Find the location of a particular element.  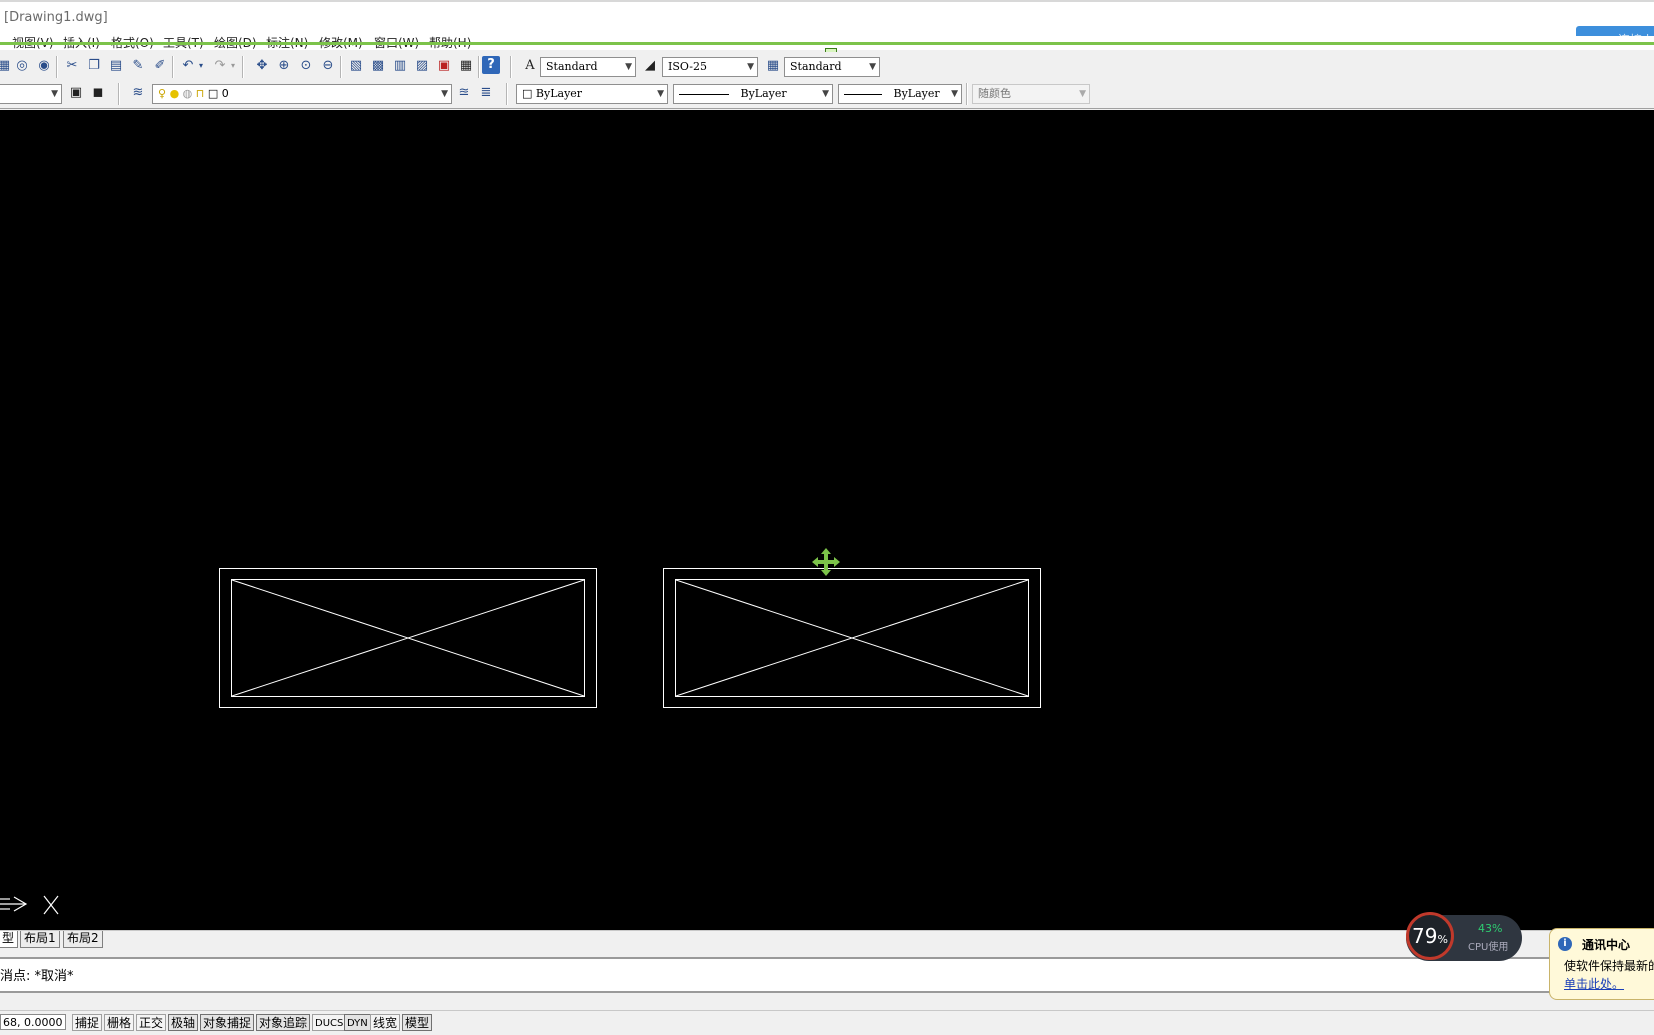

tab-layout1: 布局1 is located at coordinates (40, 939).